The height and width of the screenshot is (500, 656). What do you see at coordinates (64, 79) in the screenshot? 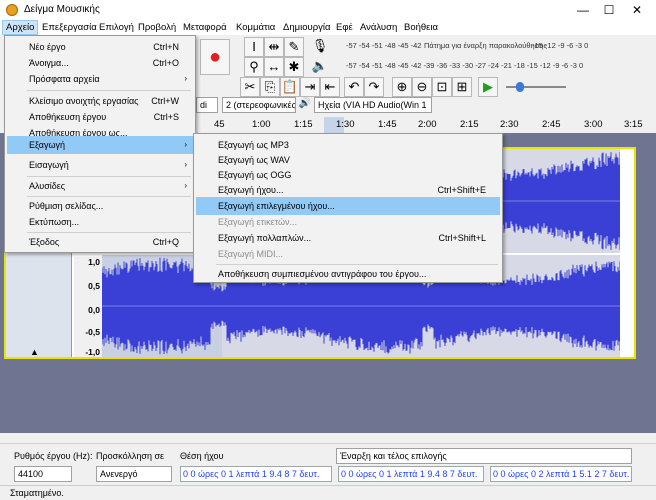
I see `menu-item-label: Πρόσφατα αρχεία` at bounding box center [64, 79].